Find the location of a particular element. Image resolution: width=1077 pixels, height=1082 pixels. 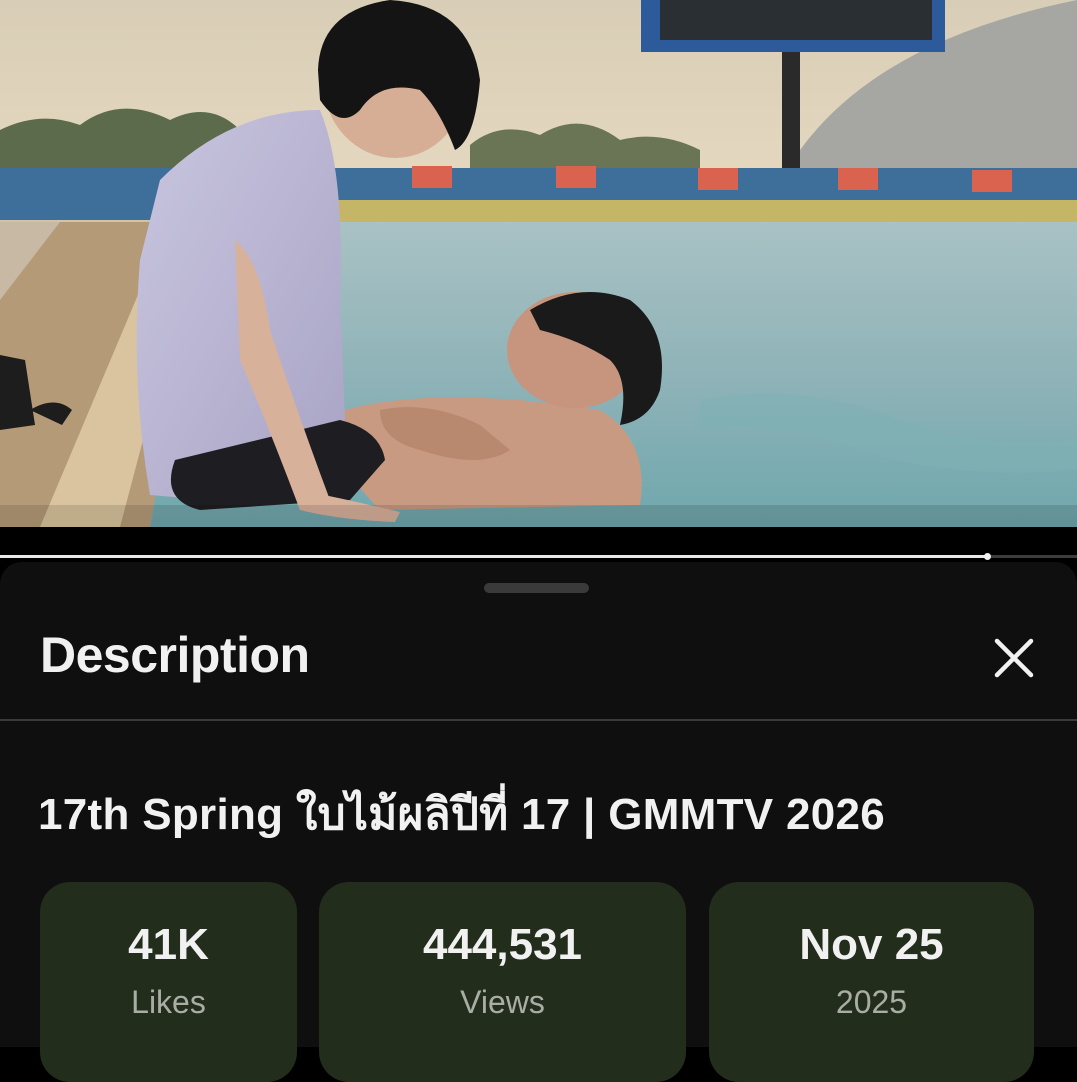

video-progress-scrubber is located at coordinates (987, 556).